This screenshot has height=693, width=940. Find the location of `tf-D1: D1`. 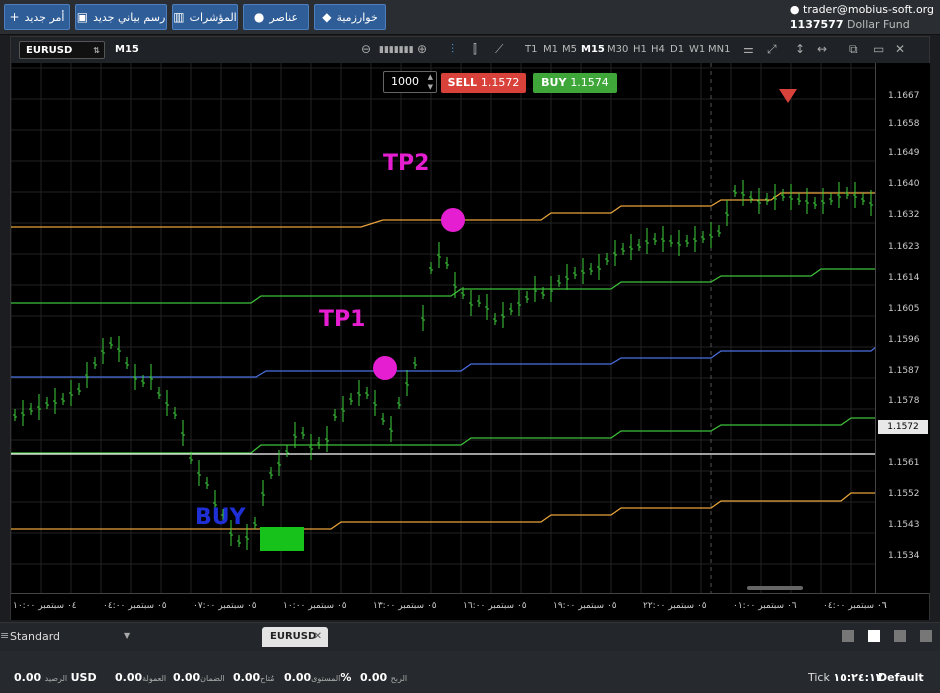

tf-D1: D1 is located at coordinates (677, 49).